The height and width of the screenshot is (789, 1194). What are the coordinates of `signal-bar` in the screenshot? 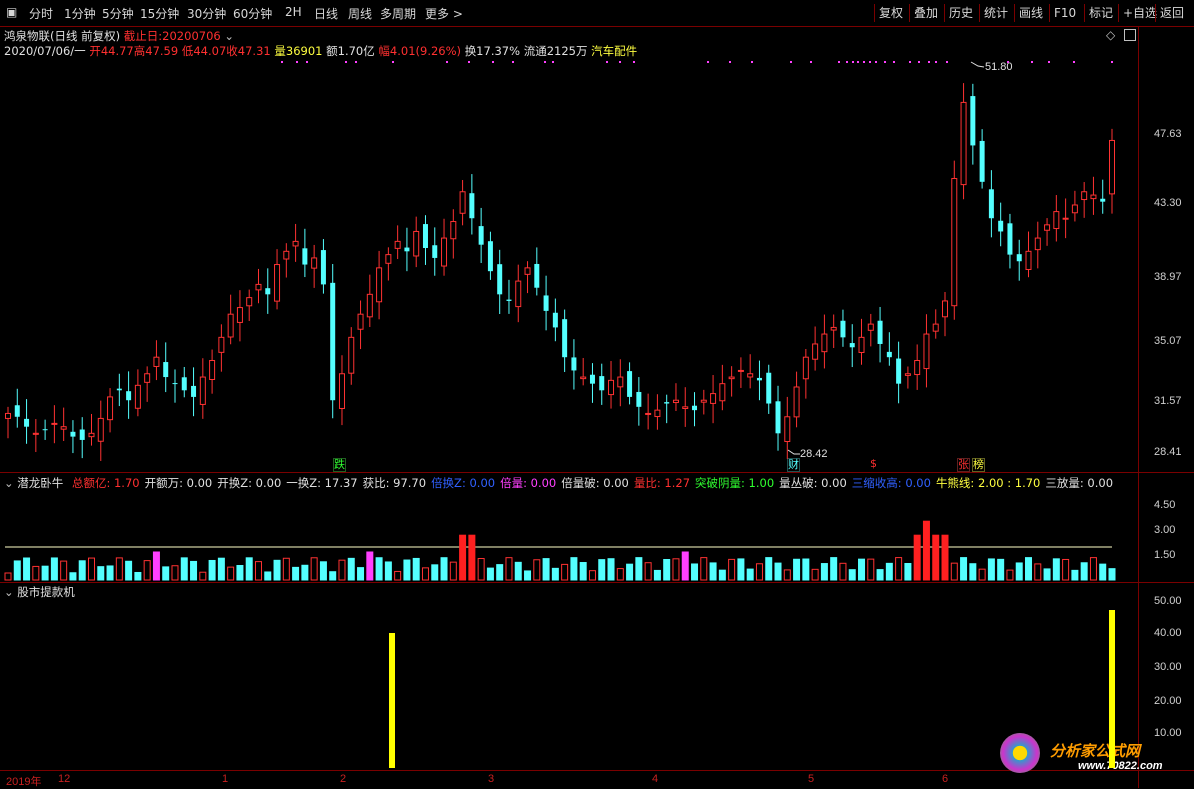 It's located at (392, 700).